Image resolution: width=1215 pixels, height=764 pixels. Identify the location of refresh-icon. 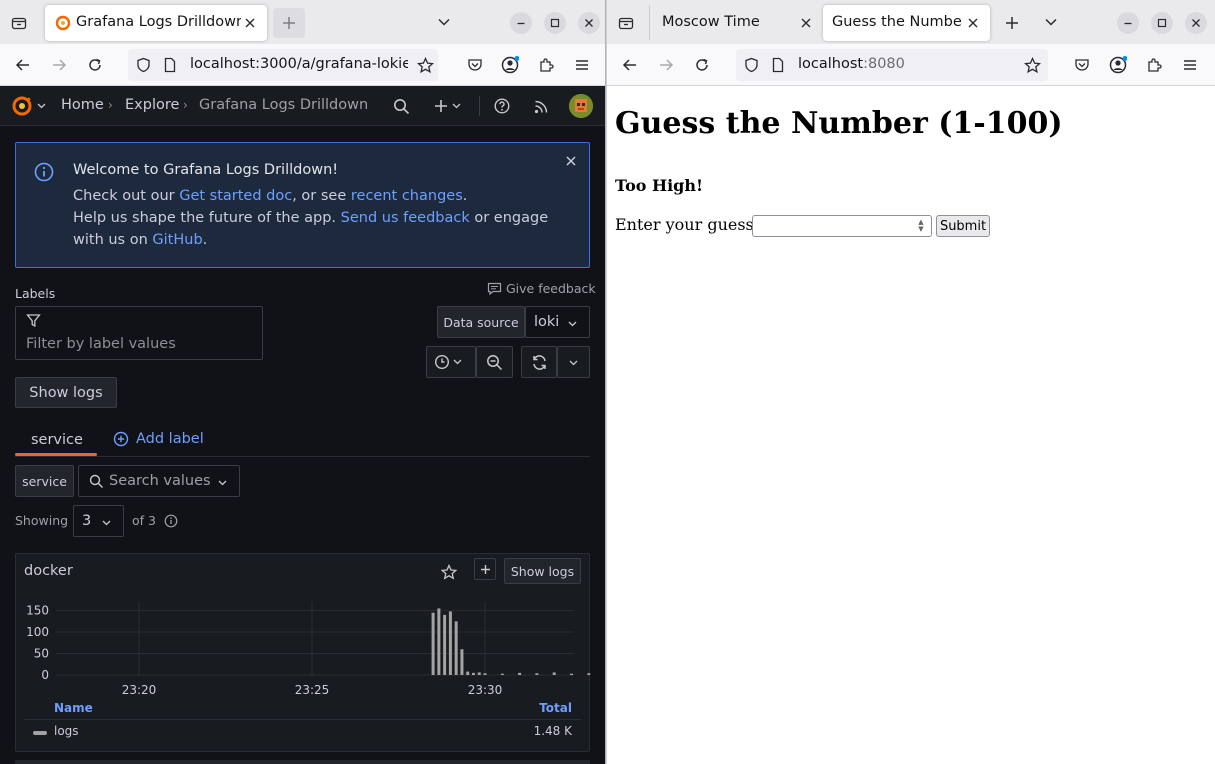
(539, 362).